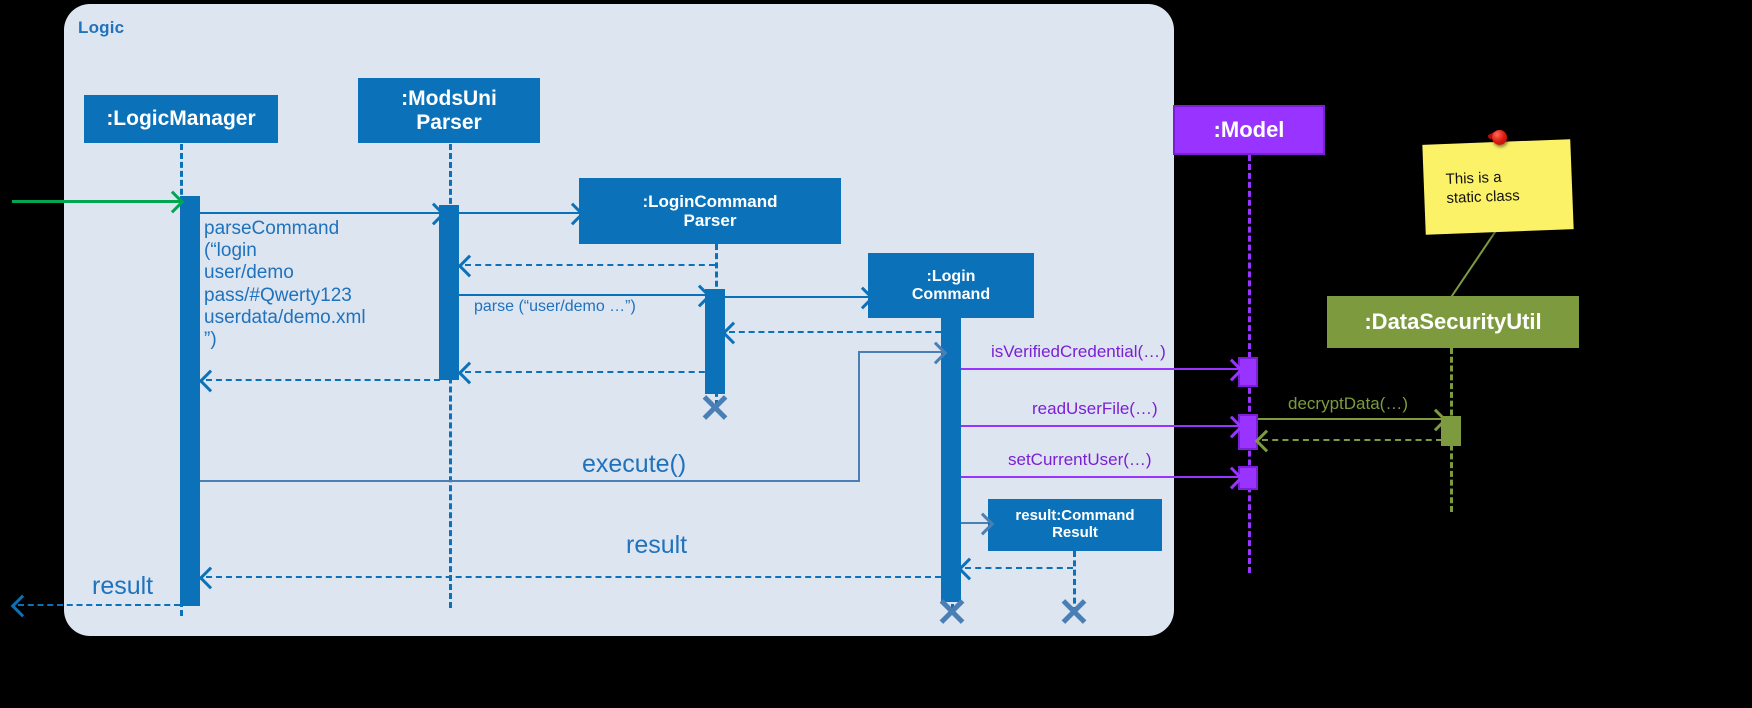 Image resolution: width=1752 pixels, height=708 pixels. I want to click on participant-modsuniparser-label: :ModsUni Parser, so click(449, 110).